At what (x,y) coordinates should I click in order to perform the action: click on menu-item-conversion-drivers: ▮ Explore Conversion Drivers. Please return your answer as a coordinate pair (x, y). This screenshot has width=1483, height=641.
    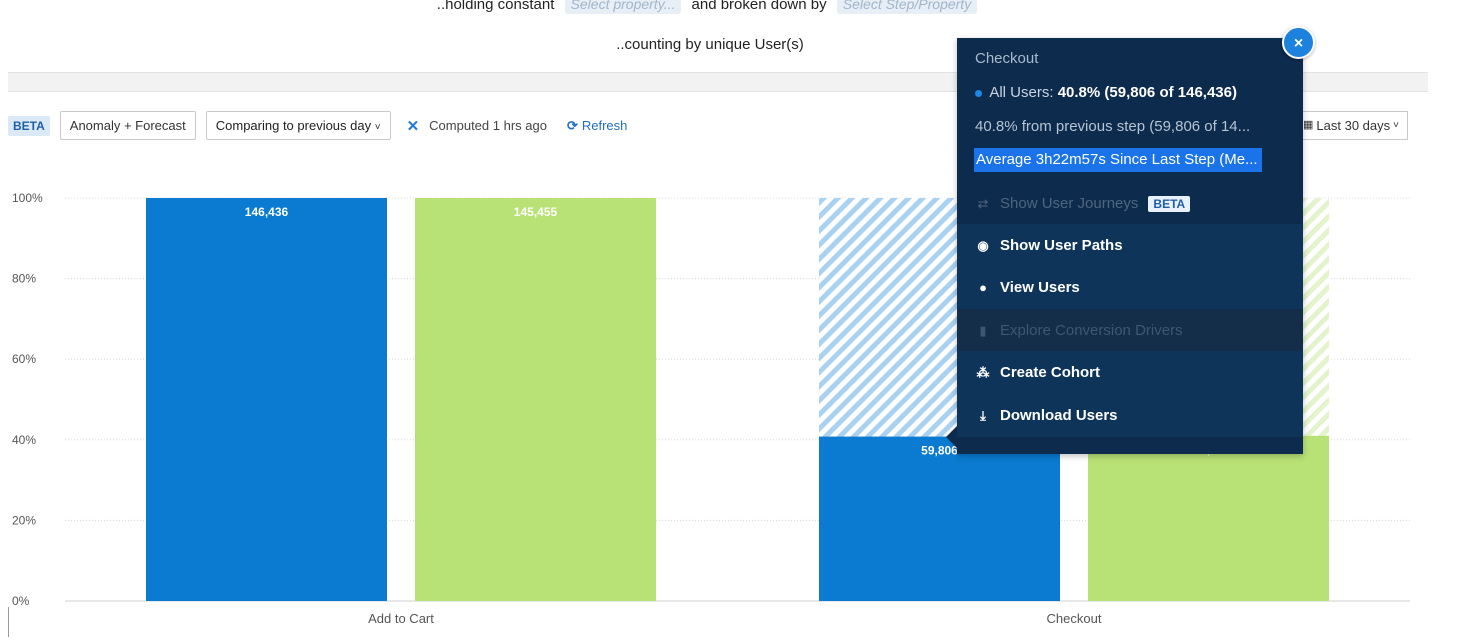
    Looking at the image, I should click on (1130, 330).